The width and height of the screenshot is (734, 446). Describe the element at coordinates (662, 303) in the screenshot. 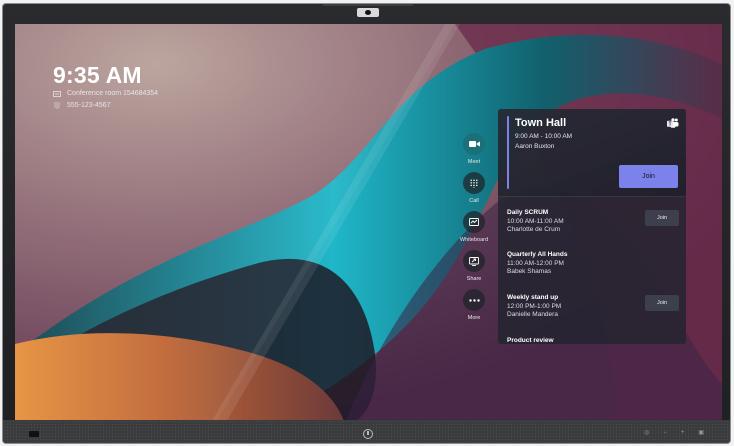

I see `join-weekly-stand-up-button: Join` at that location.